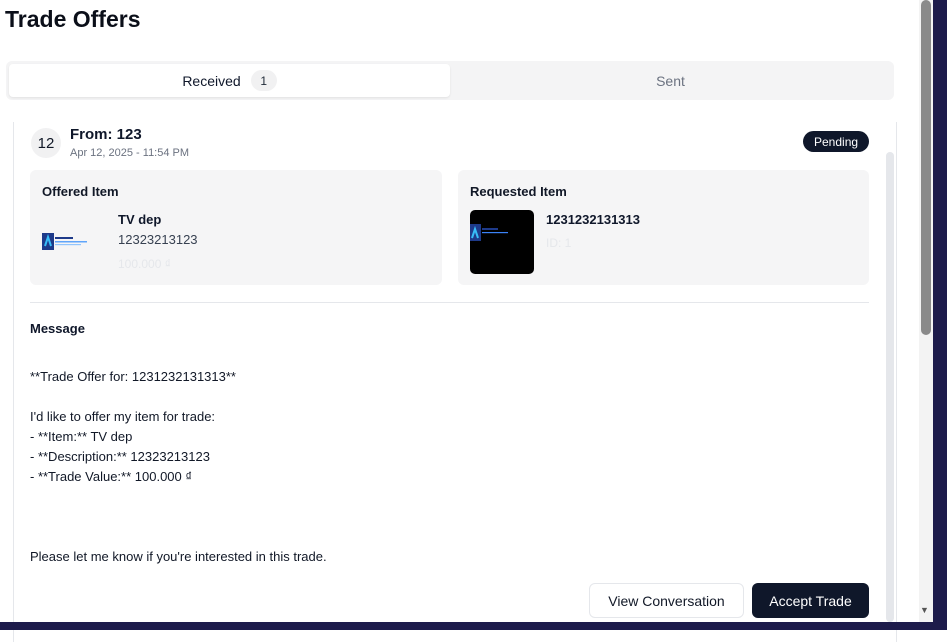 This screenshot has width=947, height=642. What do you see at coordinates (924, 610) in the screenshot?
I see `scroll-down-arrow-icon: ▼` at bounding box center [924, 610].